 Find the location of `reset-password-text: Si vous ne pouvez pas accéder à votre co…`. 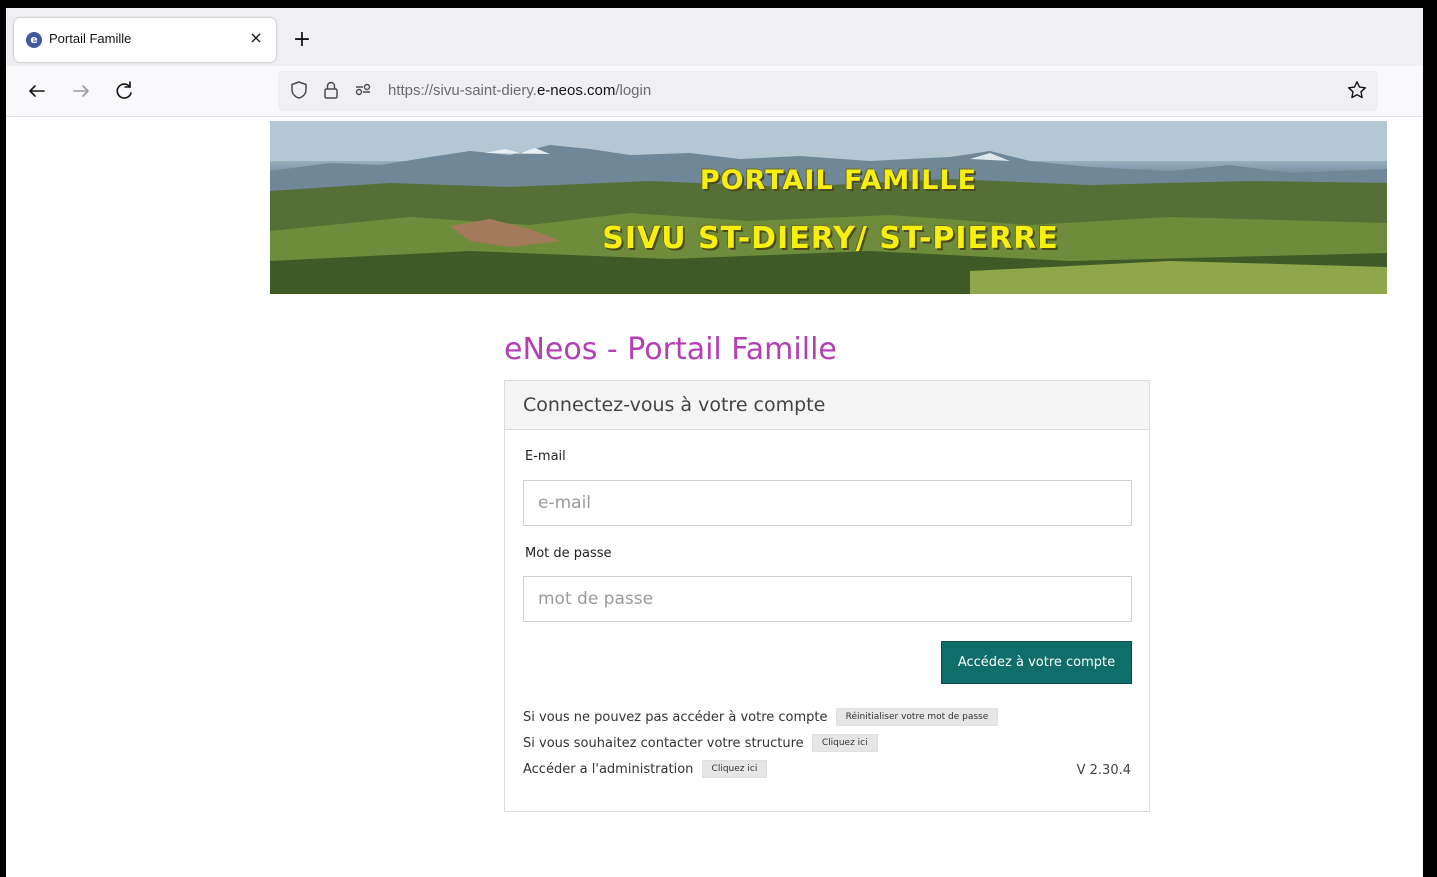

reset-password-text: Si vous ne pouvez pas accéder à votre co… is located at coordinates (675, 717).